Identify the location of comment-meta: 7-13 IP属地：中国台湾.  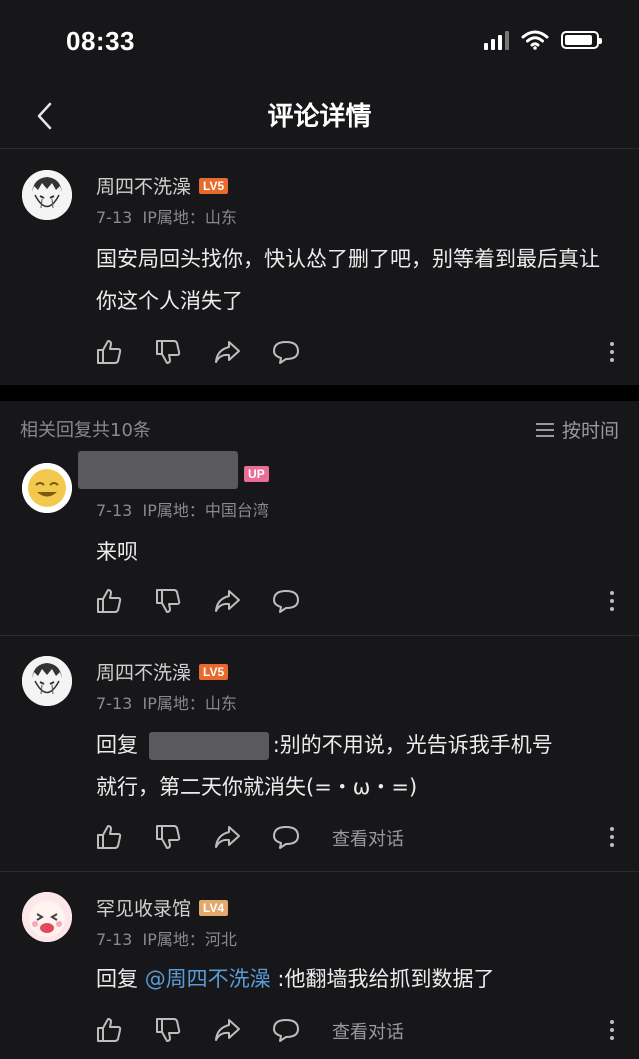
(182, 509).